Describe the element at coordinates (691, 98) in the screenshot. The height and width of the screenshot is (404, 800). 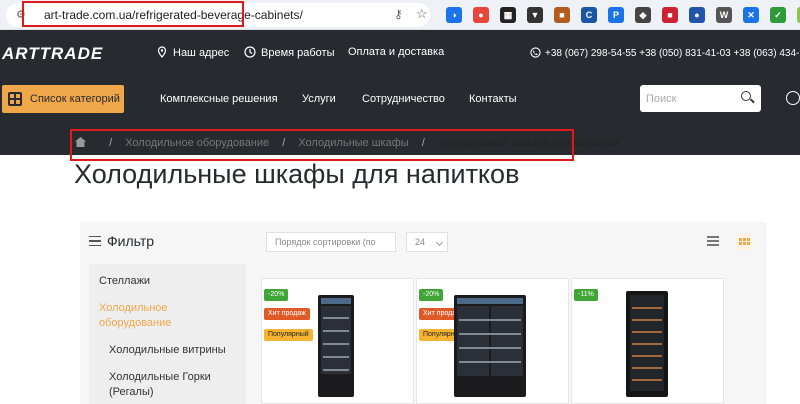
I see `search-input` at that location.